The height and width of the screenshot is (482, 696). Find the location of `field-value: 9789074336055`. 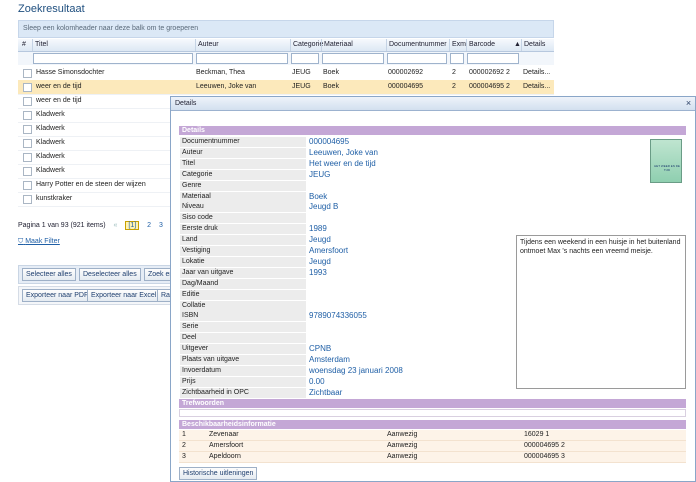

field-value: 9789074336055 is located at coordinates (338, 316).